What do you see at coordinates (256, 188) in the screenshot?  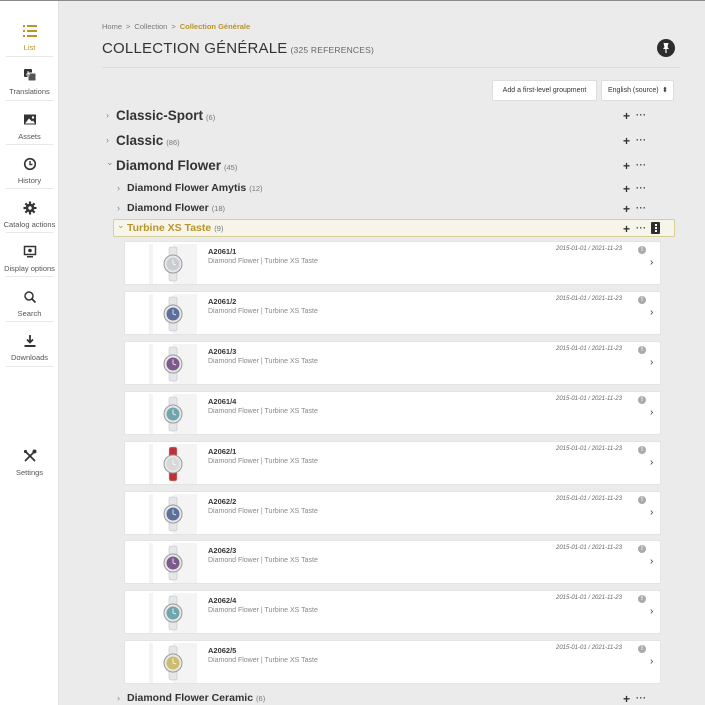 I see `tree-row-count: (12)` at bounding box center [256, 188].